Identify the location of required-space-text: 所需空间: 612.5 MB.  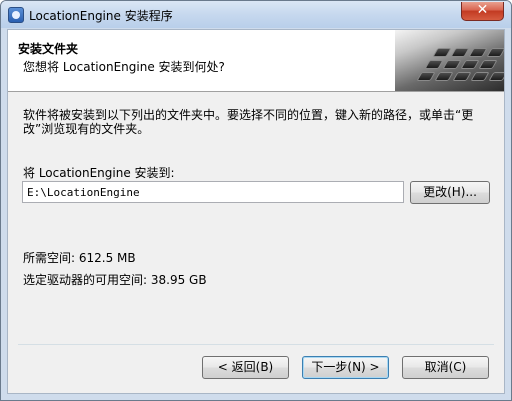
(79, 258).